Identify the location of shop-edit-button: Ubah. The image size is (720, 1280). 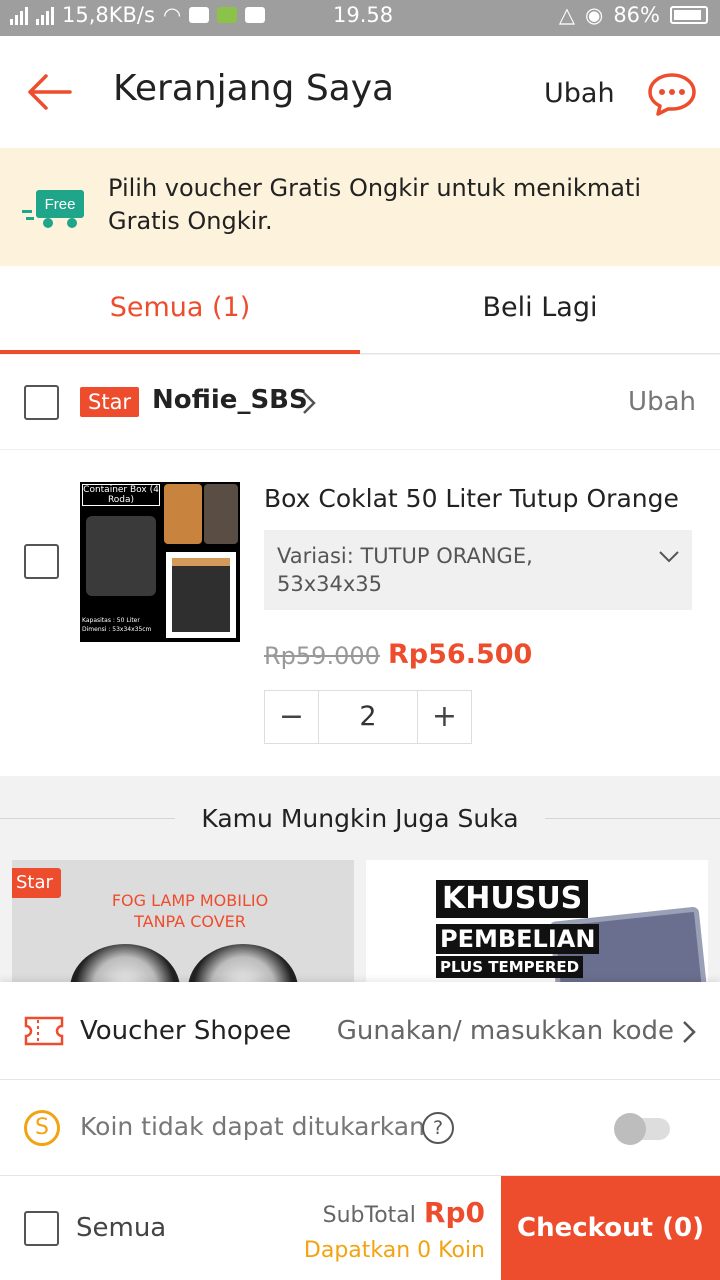
(662, 402).